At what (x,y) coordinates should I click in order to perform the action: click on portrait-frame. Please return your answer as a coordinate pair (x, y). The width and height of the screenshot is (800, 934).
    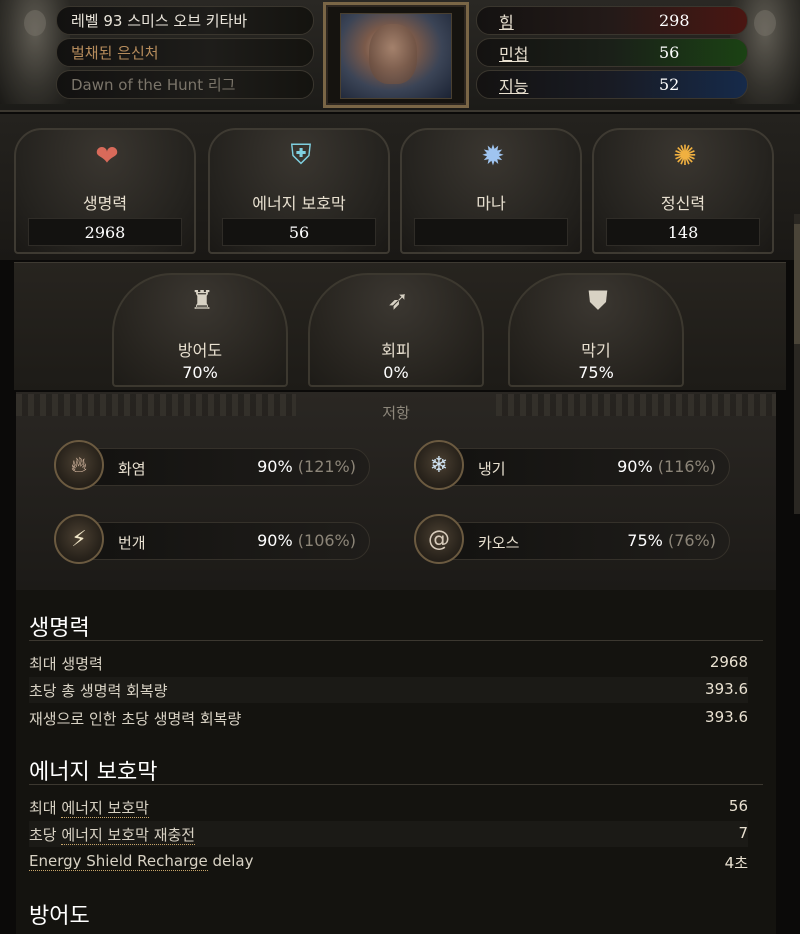
    Looking at the image, I should click on (396, 55).